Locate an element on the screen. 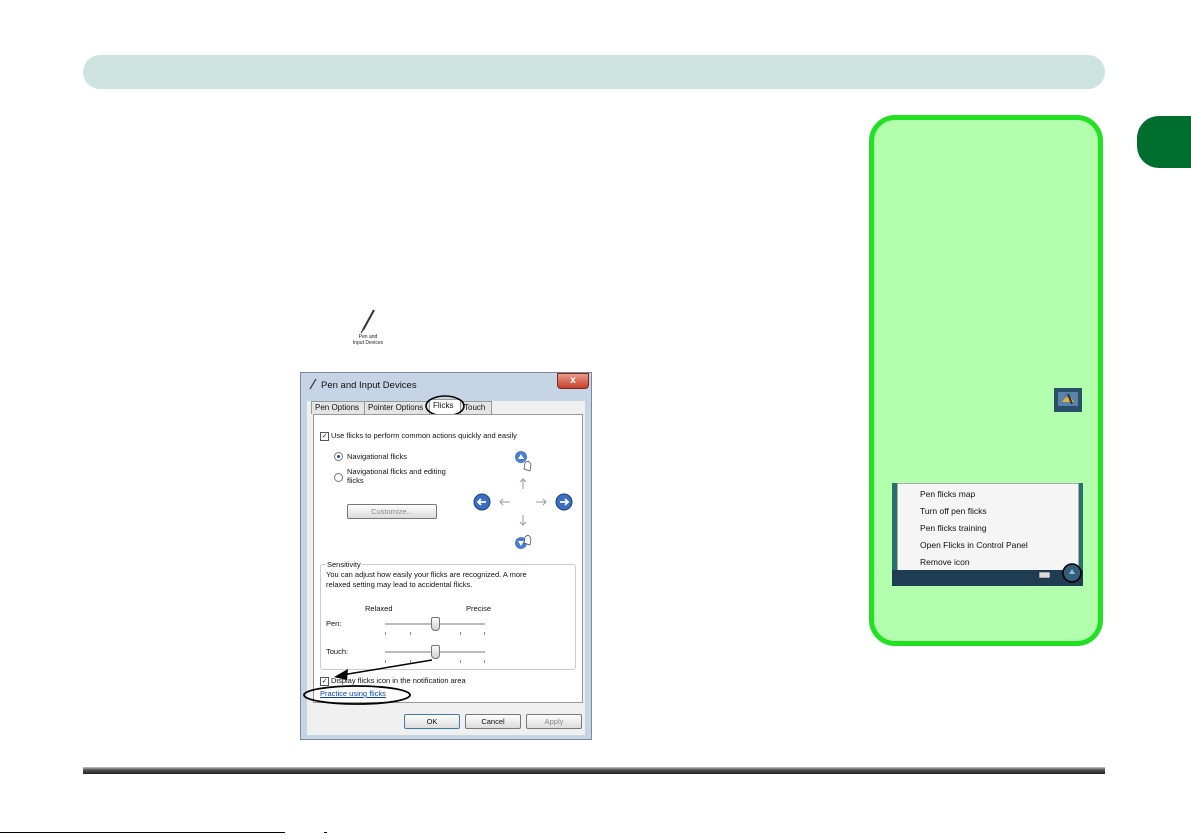 The width and height of the screenshot is (1191, 839). practice-link-highlight is located at coordinates (357, 695).